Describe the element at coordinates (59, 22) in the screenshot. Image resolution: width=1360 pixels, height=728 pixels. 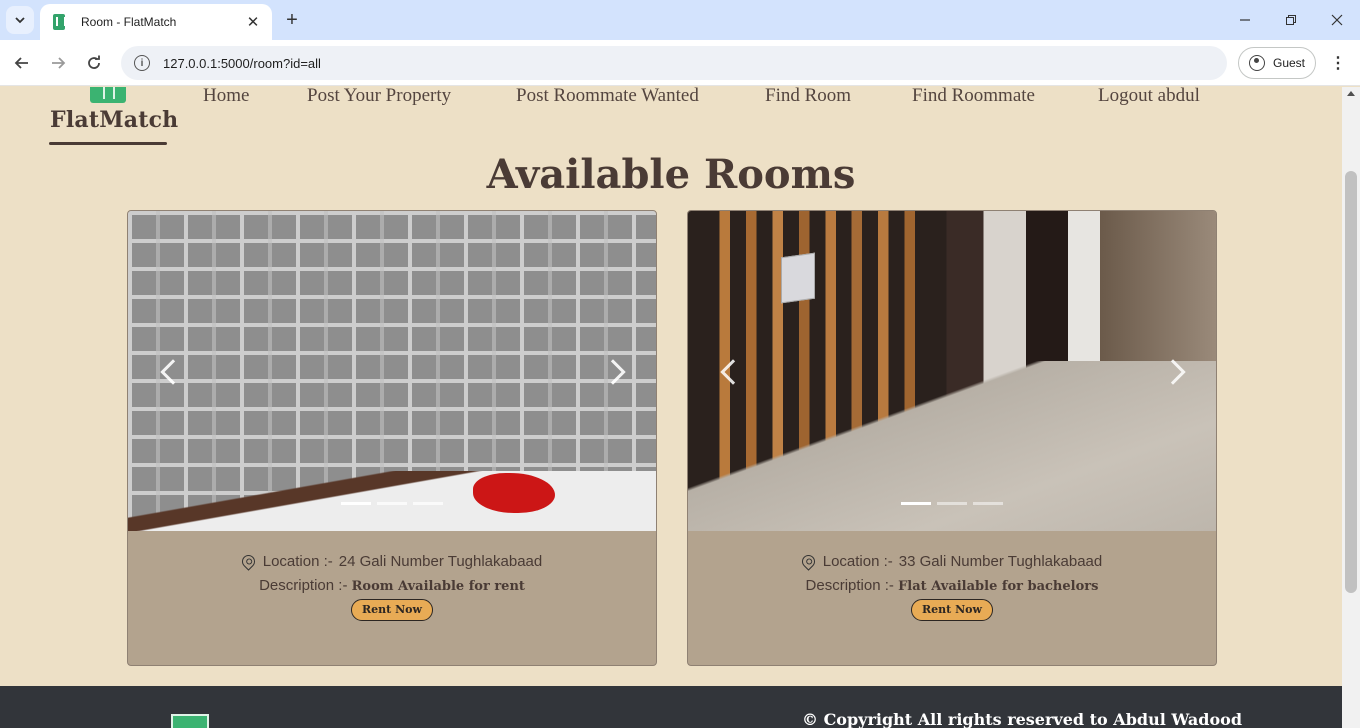
I see `favicon-icon` at that location.